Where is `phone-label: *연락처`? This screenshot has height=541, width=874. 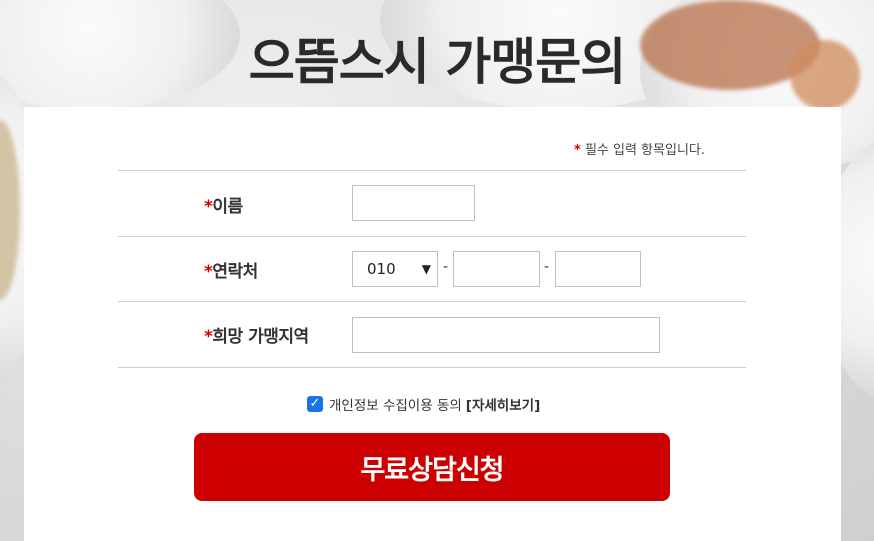
phone-label: *연락처 is located at coordinates (231, 269).